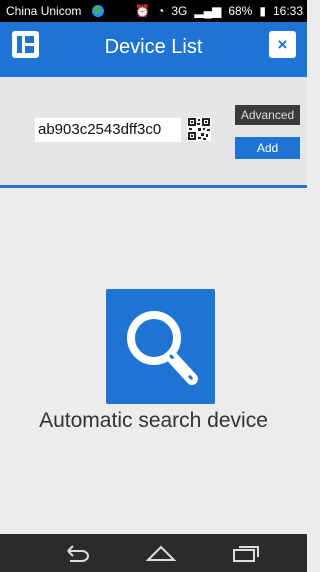  I want to click on carrier-name: China Unicom, so click(44, 11).